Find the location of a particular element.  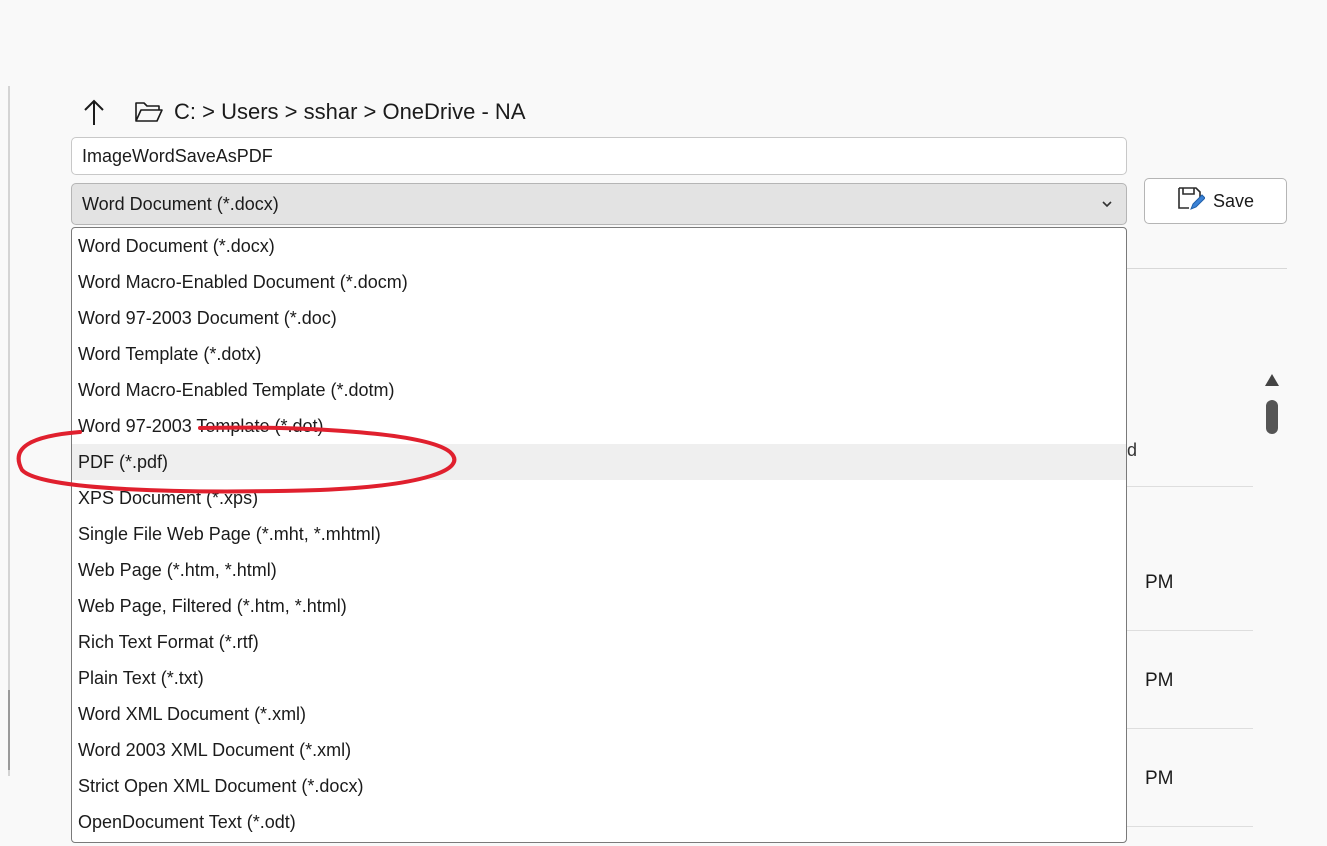

option-docm: Word Macro-Enabled Document (*.docm) is located at coordinates (599, 282).